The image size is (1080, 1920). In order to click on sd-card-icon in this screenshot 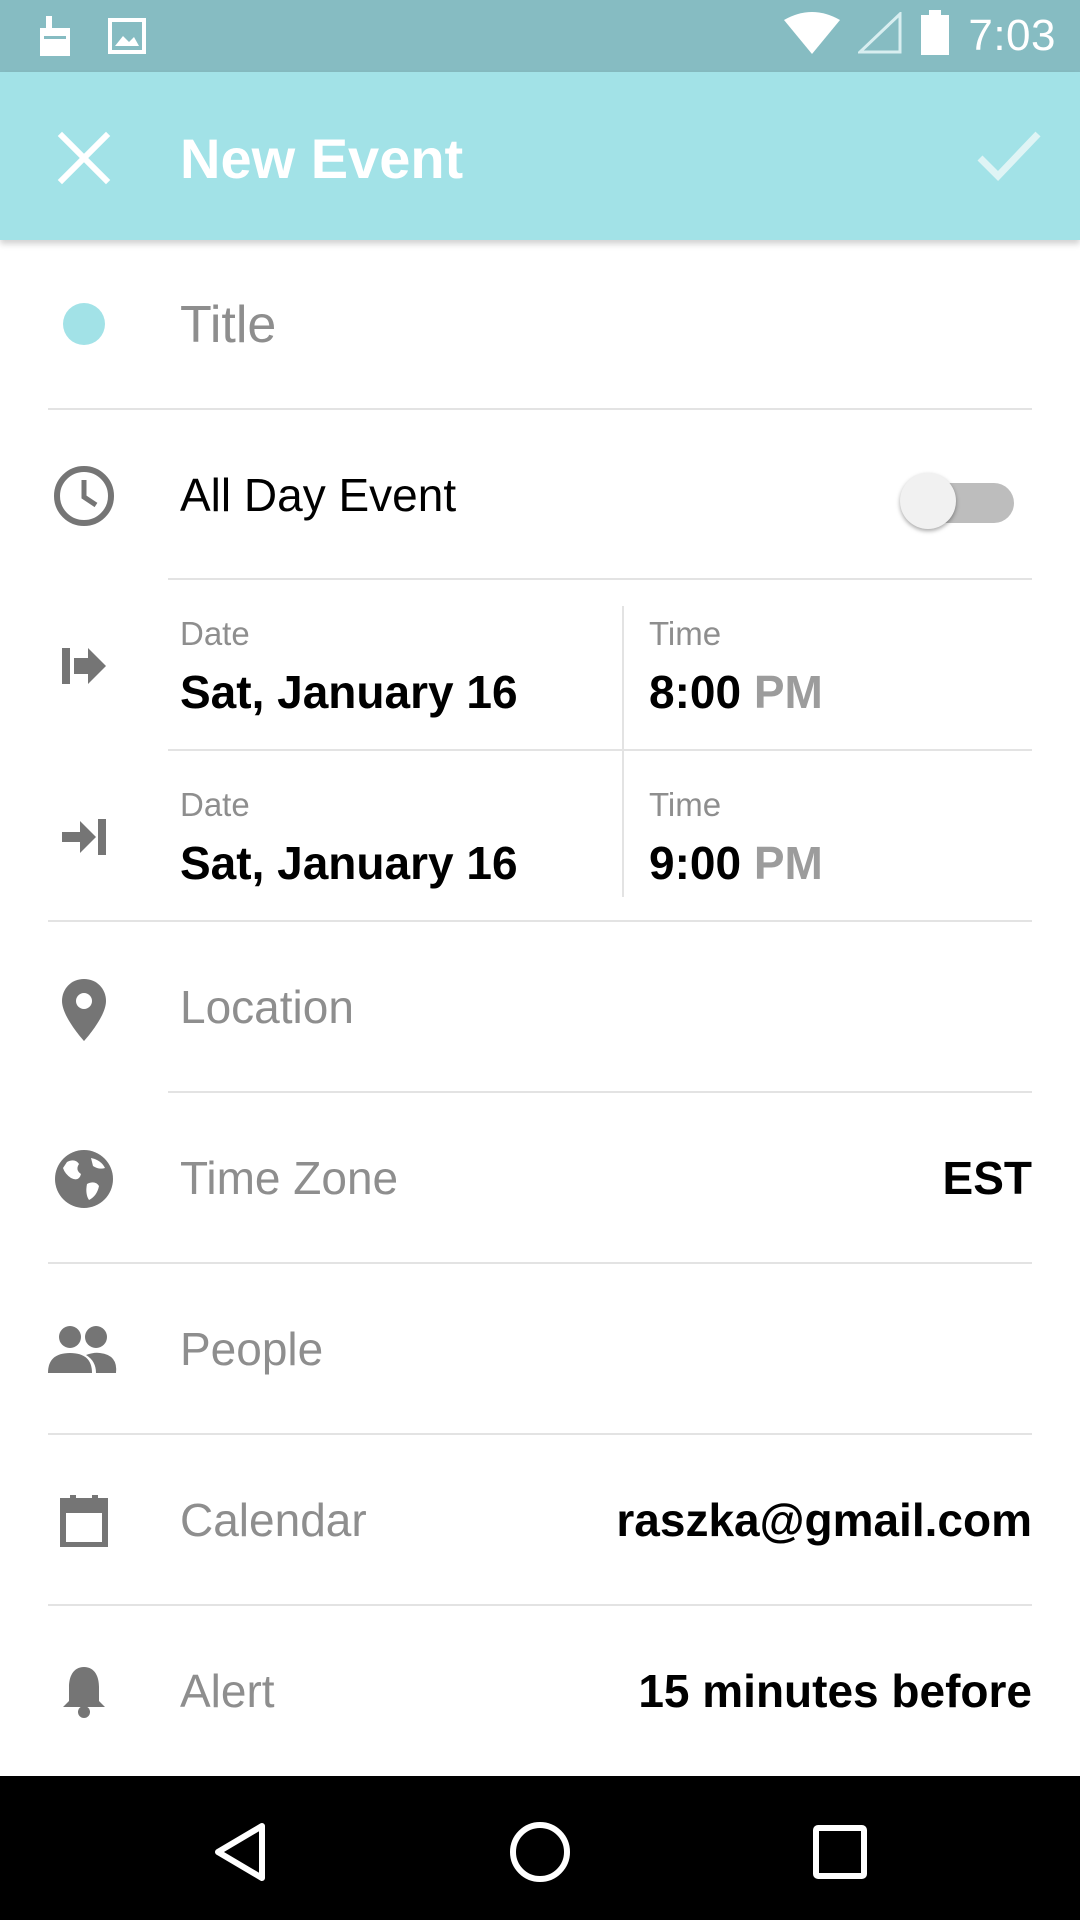, I will do `click(55, 38)`.